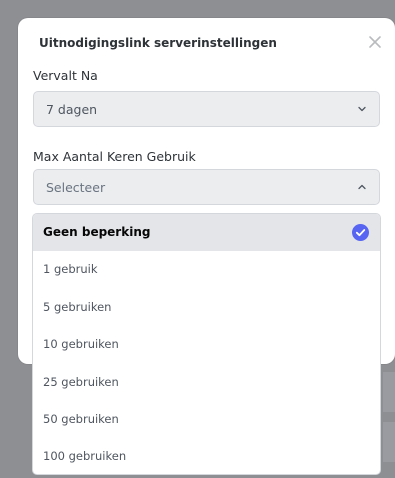  What do you see at coordinates (362, 187) in the screenshot?
I see `chevron-up-icon` at bounding box center [362, 187].